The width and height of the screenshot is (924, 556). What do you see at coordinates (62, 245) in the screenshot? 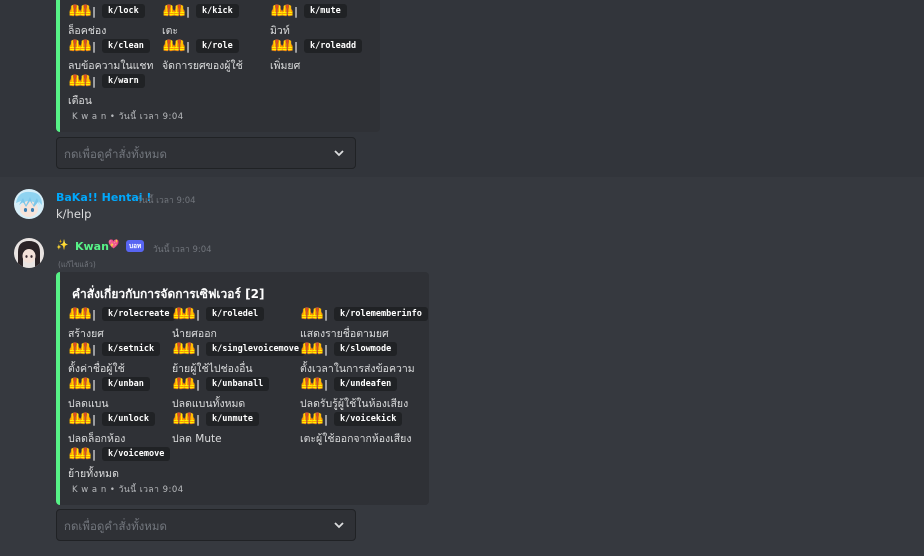
I see `sparkle-icon: ✨` at bounding box center [62, 245].